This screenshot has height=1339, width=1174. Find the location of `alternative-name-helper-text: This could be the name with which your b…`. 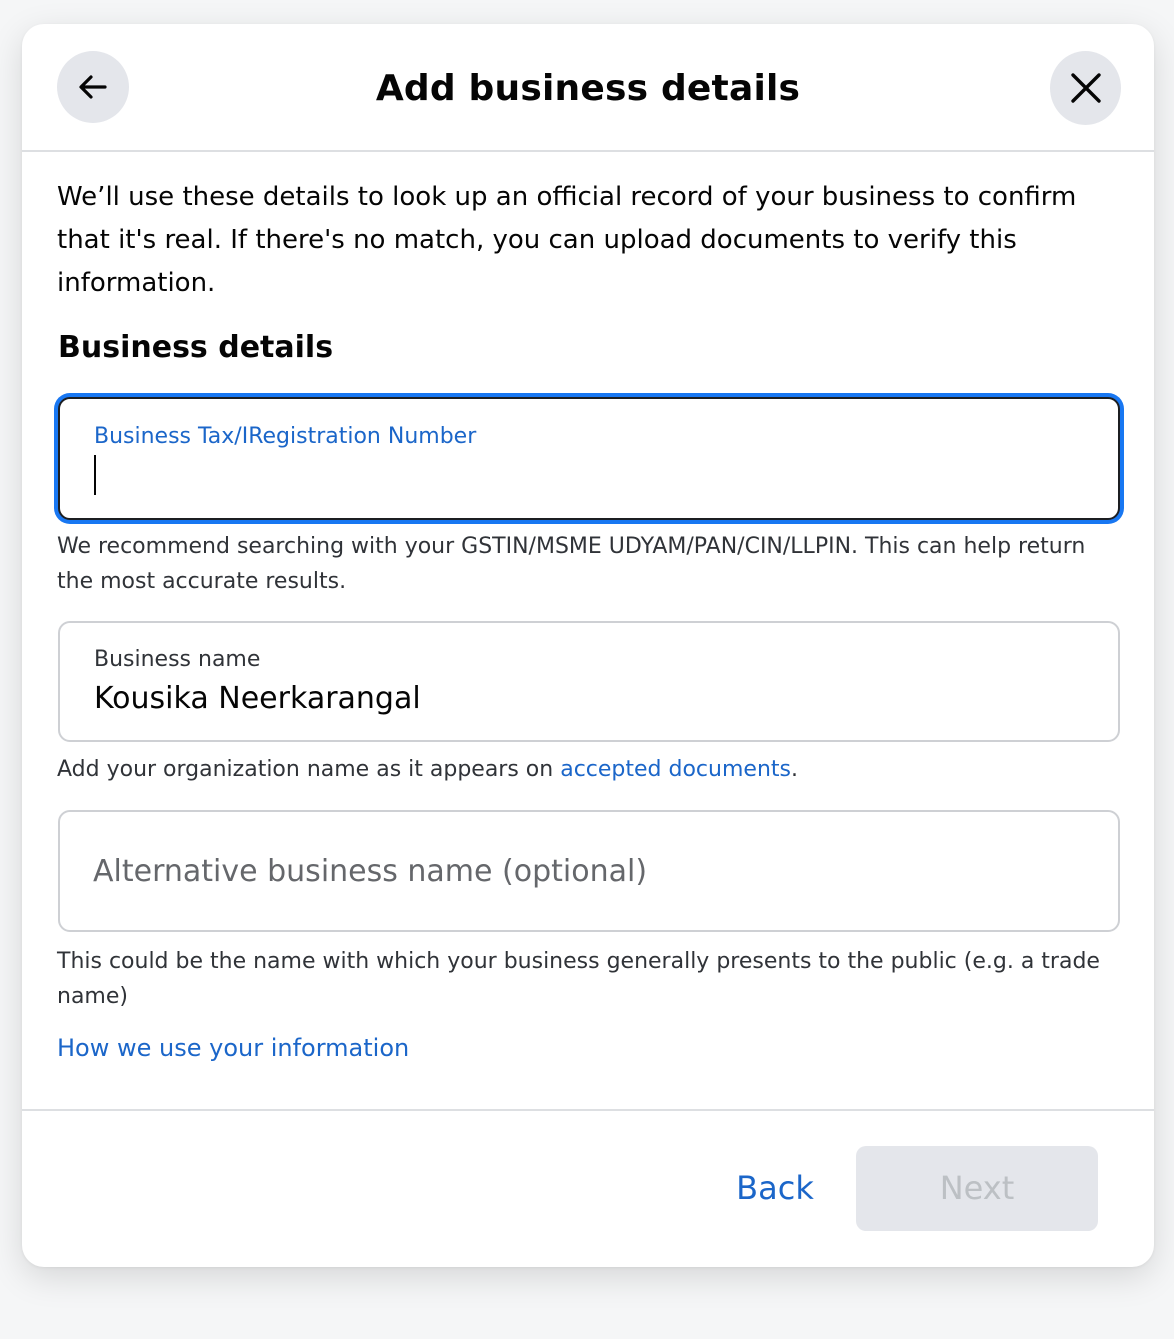

alternative-name-helper-text: This could be the name with which your b… is located at coordinates (578, 979).